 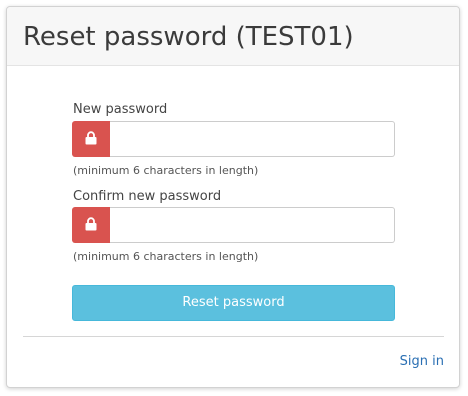 I want to click on reset-password-button: Reset password, so click(x=233, y=303).